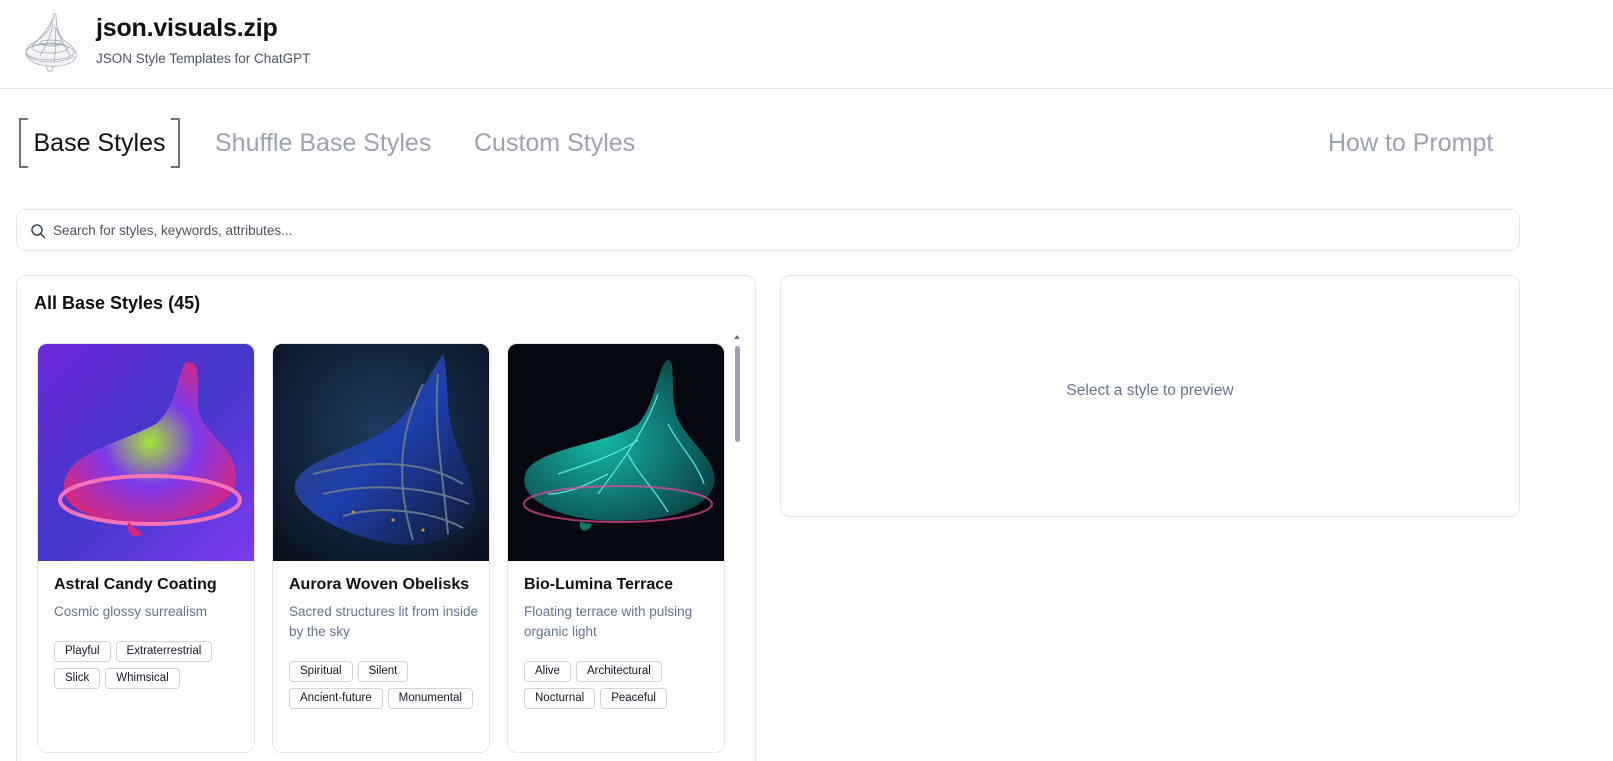  Describe the element at coordinates (82, 651) in the screenshot. I see `tag: Playful` at that location.